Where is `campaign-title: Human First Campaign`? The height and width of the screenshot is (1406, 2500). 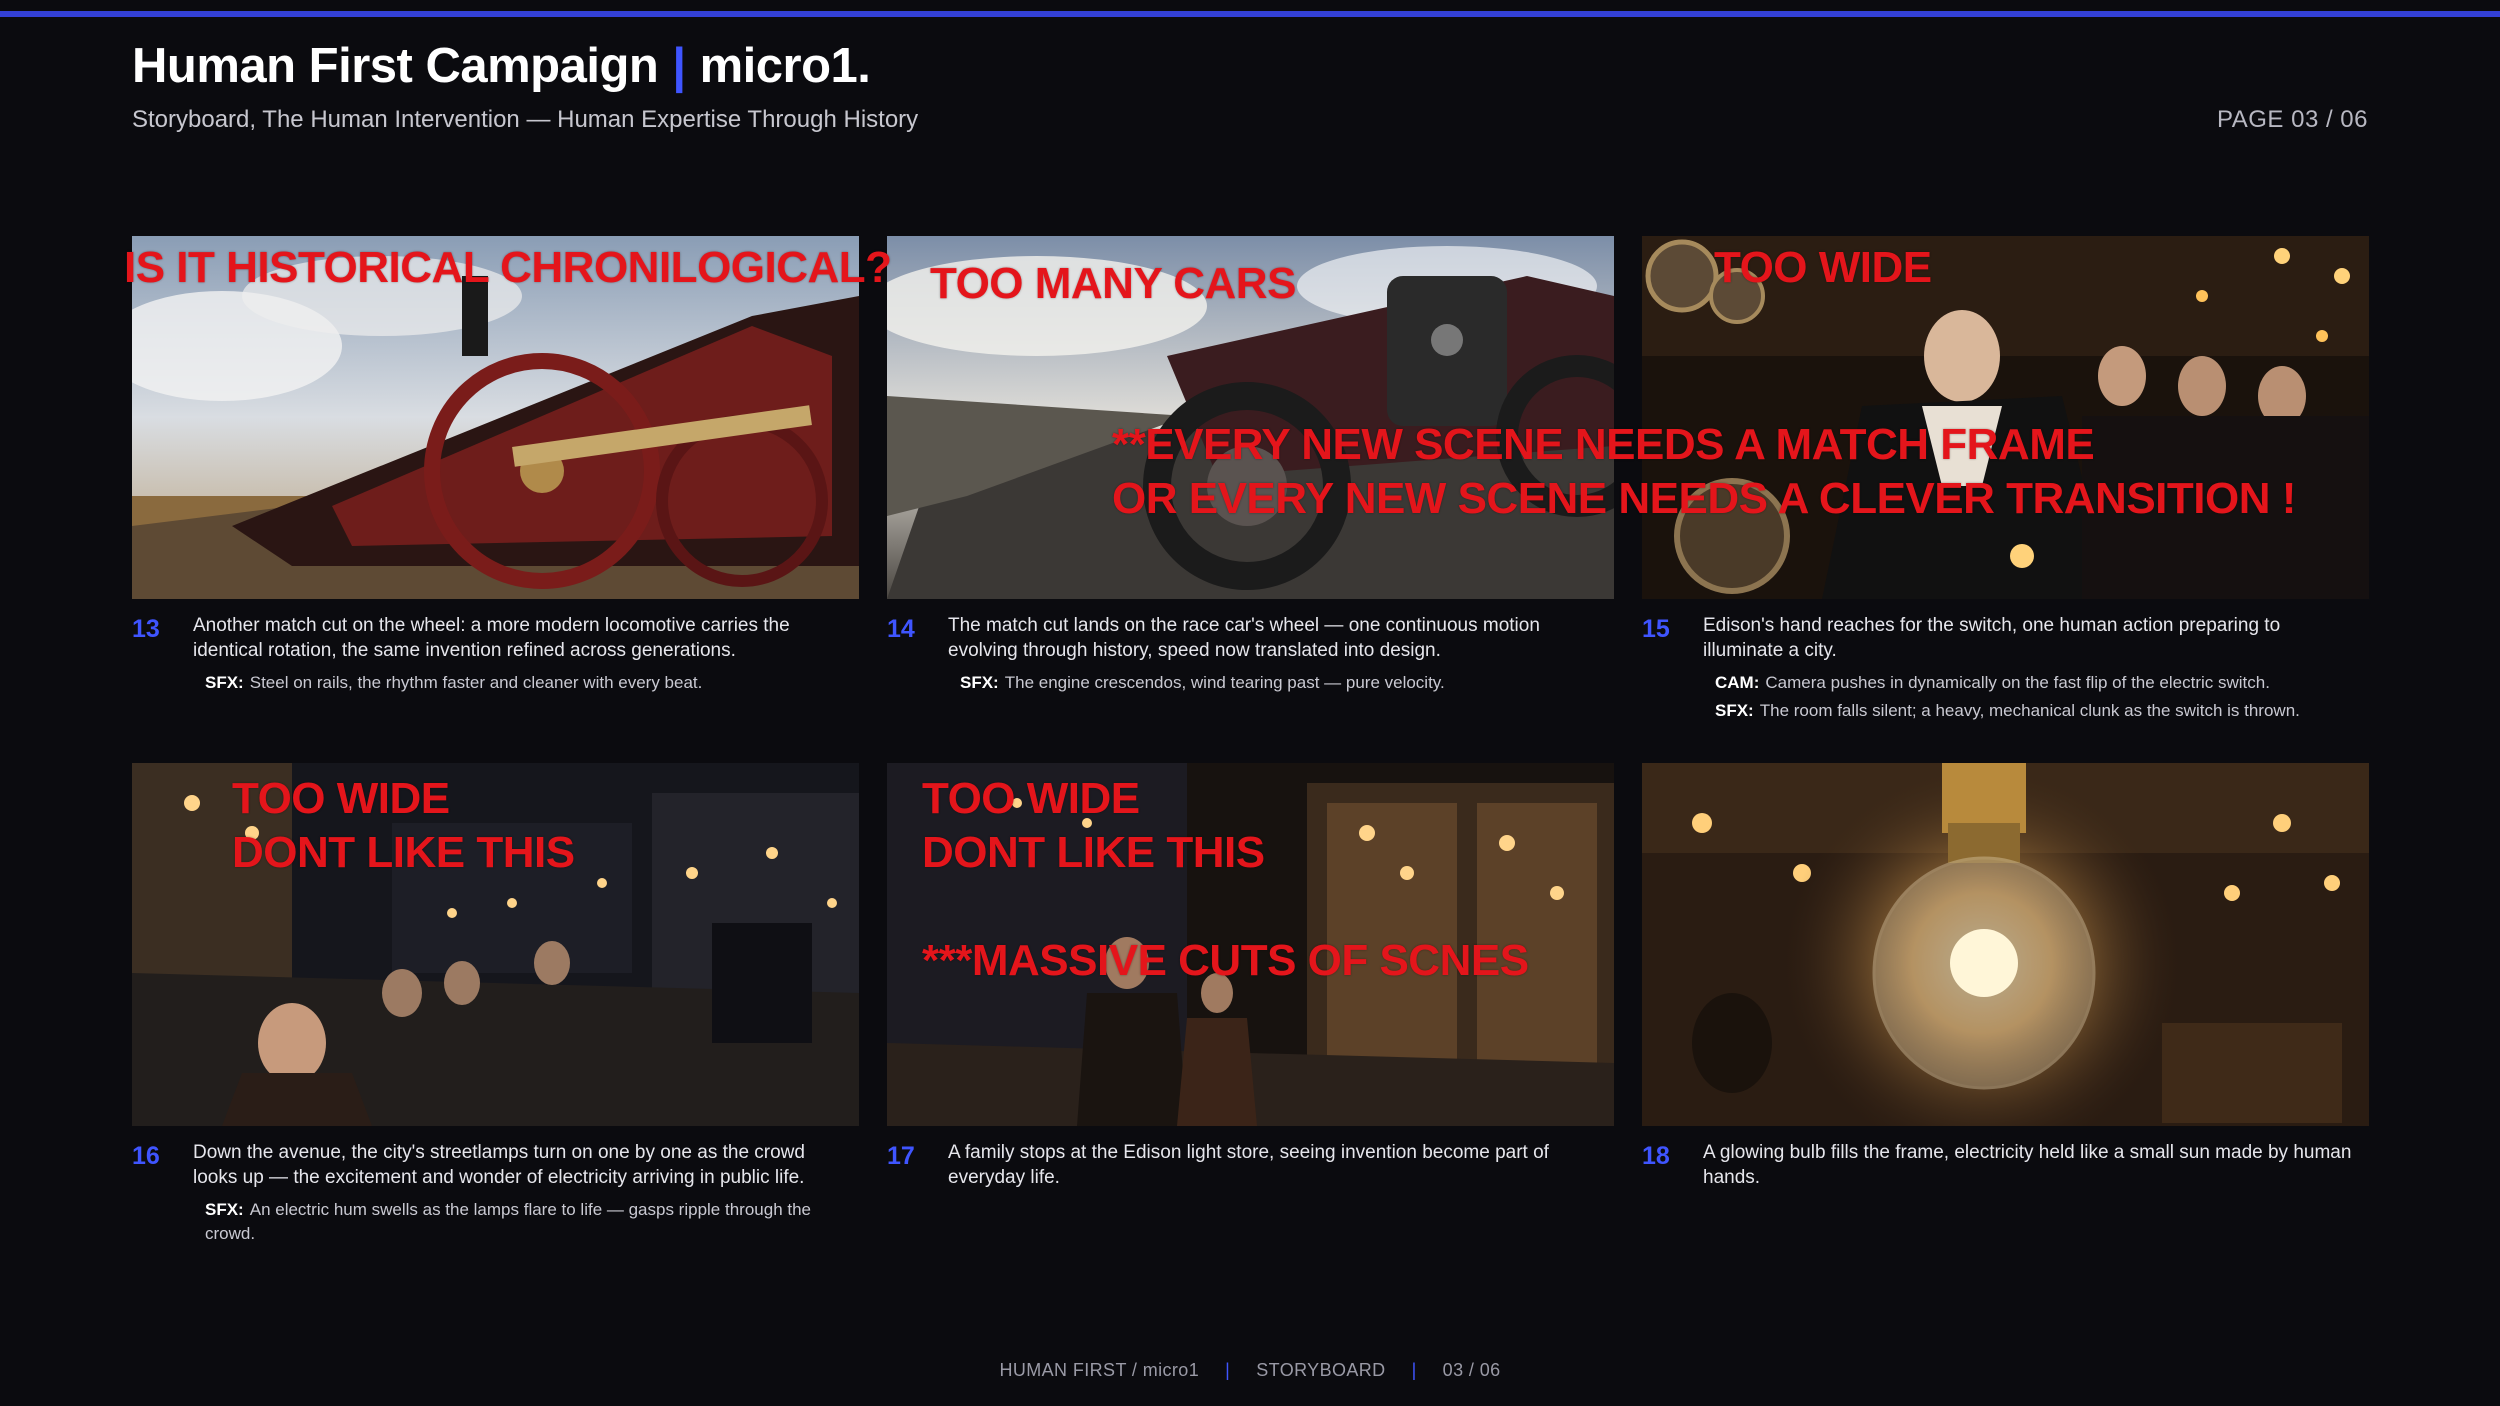
campaign-title: Human First Campaign is located at coordinates (395, 66).